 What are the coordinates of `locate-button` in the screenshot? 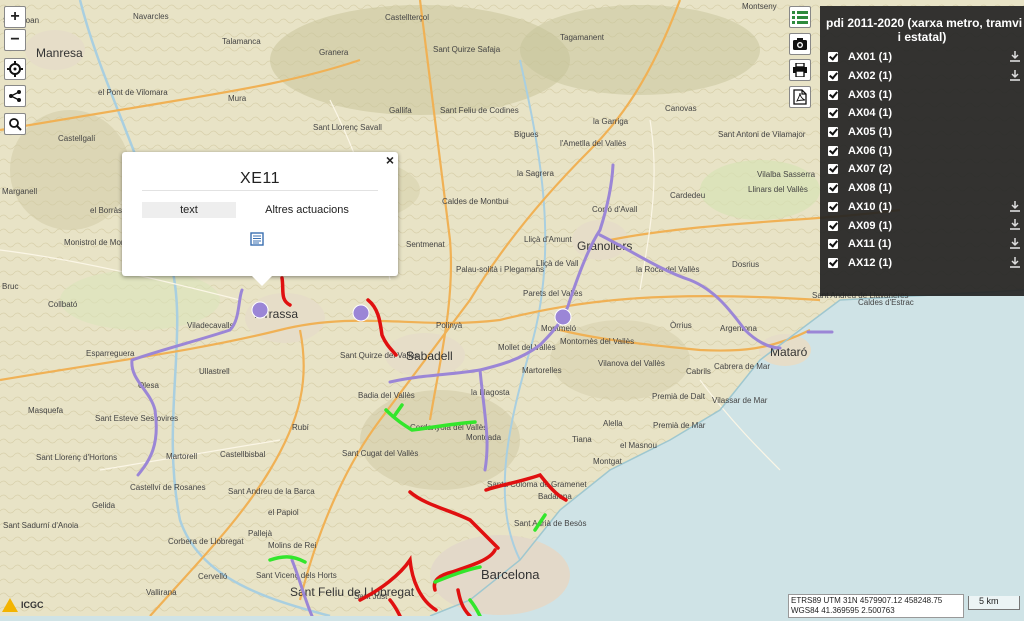 It's located at (15, 69).